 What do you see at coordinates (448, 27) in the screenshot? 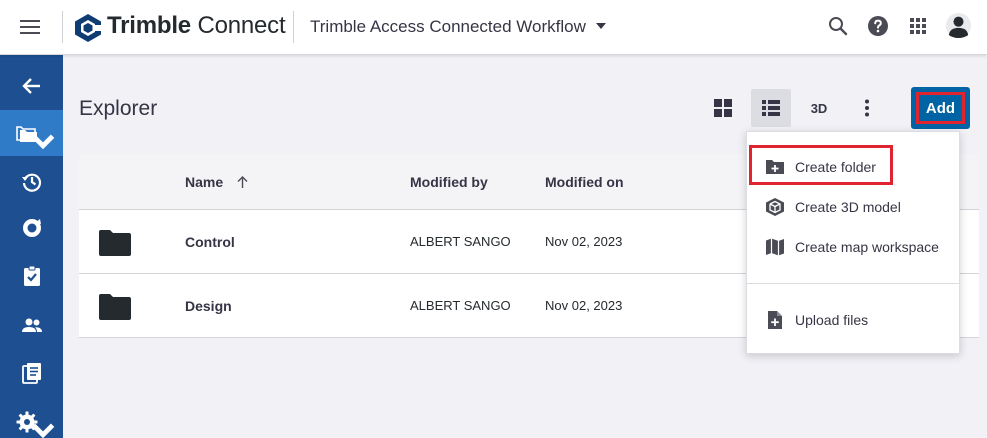
I see `project-name: Trimble Access Connected Workflow` at bounding box center [448, 27].